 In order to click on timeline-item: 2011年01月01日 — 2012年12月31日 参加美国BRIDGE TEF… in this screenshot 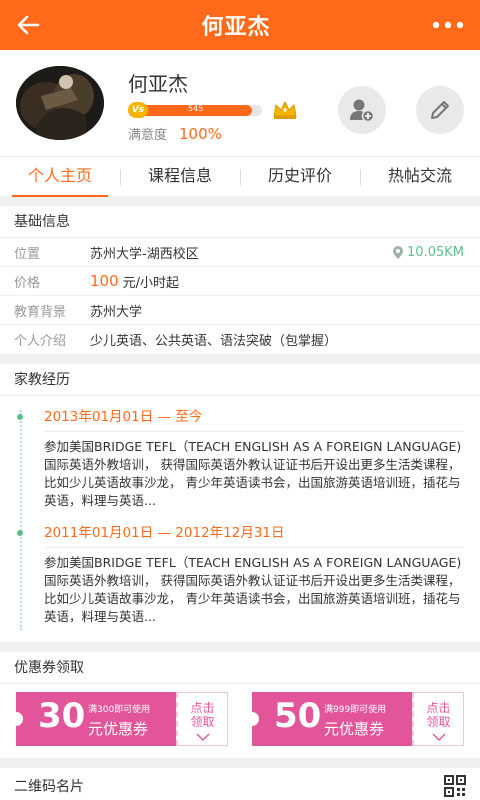, I will do `click(240, 572)`.